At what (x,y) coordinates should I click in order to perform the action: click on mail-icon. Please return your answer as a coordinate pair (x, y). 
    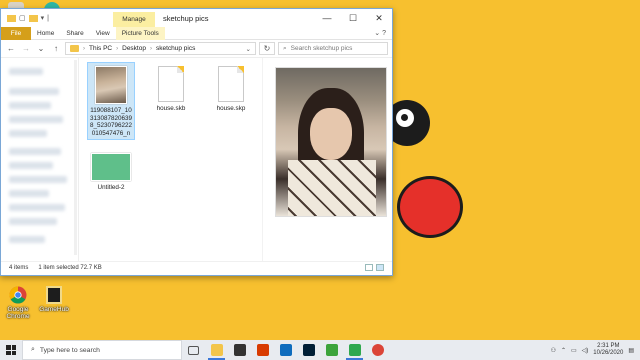
    Looking at the image, I should click on (285, 350).